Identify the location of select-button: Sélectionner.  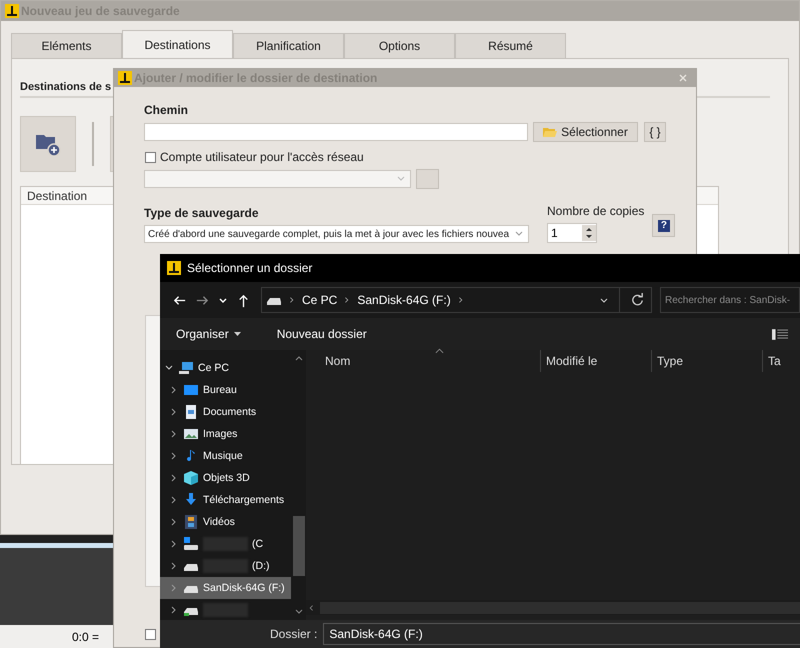
(585, 132).